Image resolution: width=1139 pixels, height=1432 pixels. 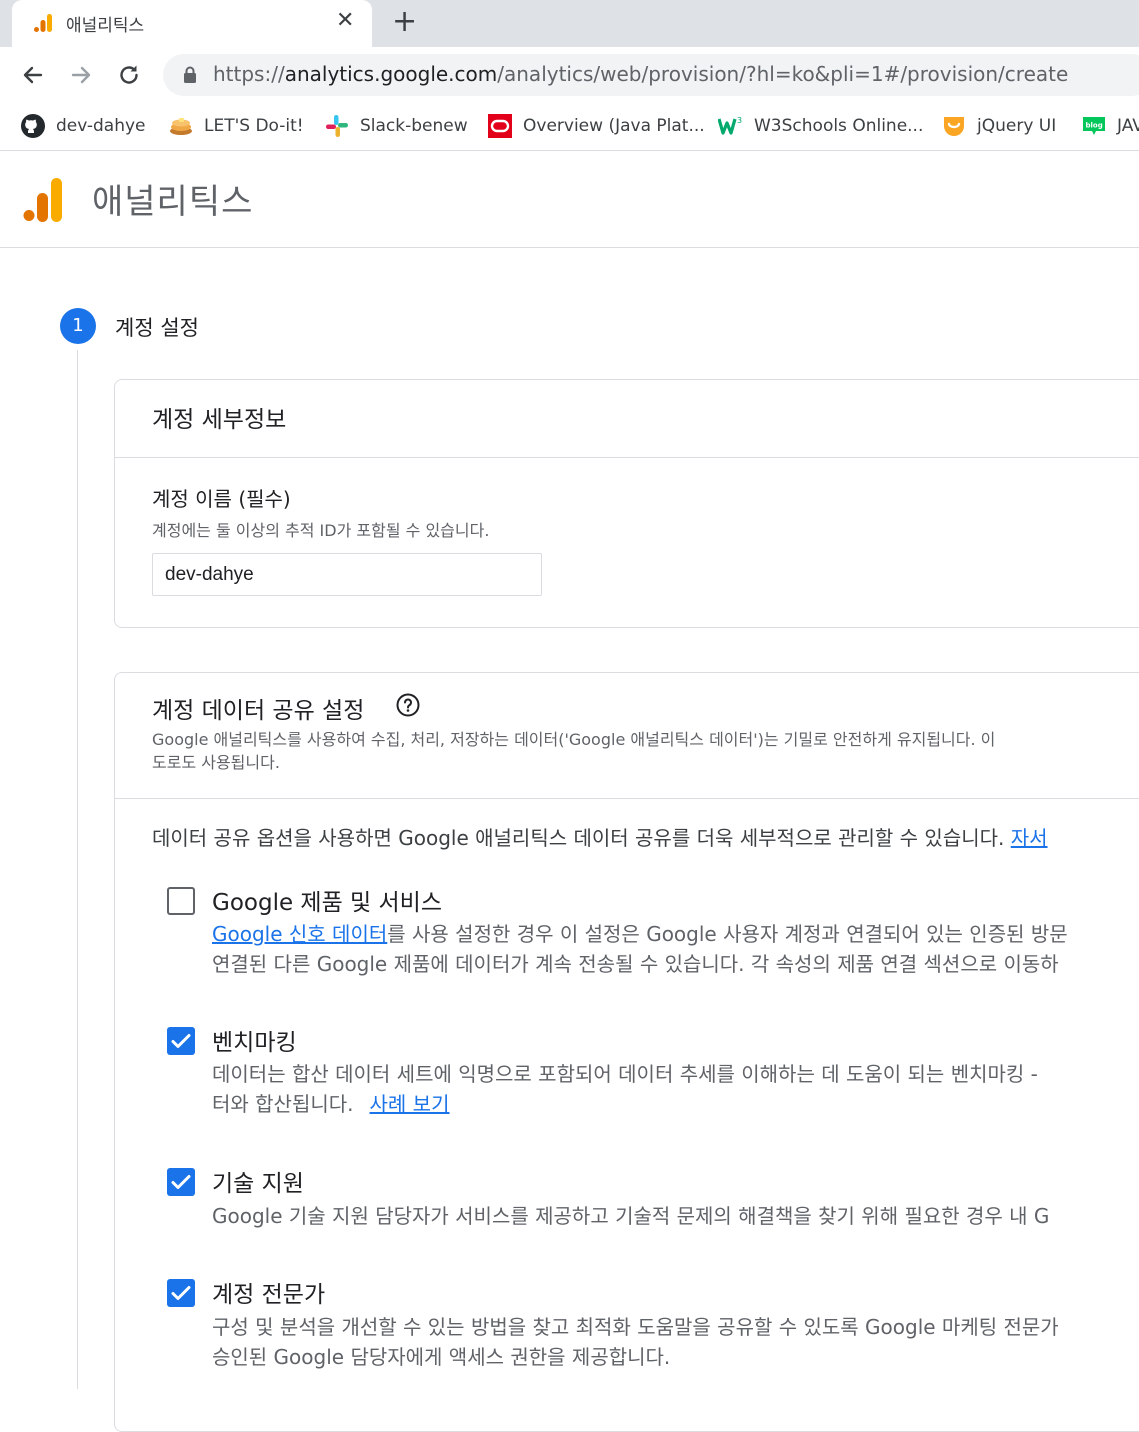 I want to click on bookmark-slack-benew: Slack-benew, so click(x=396, y=126).